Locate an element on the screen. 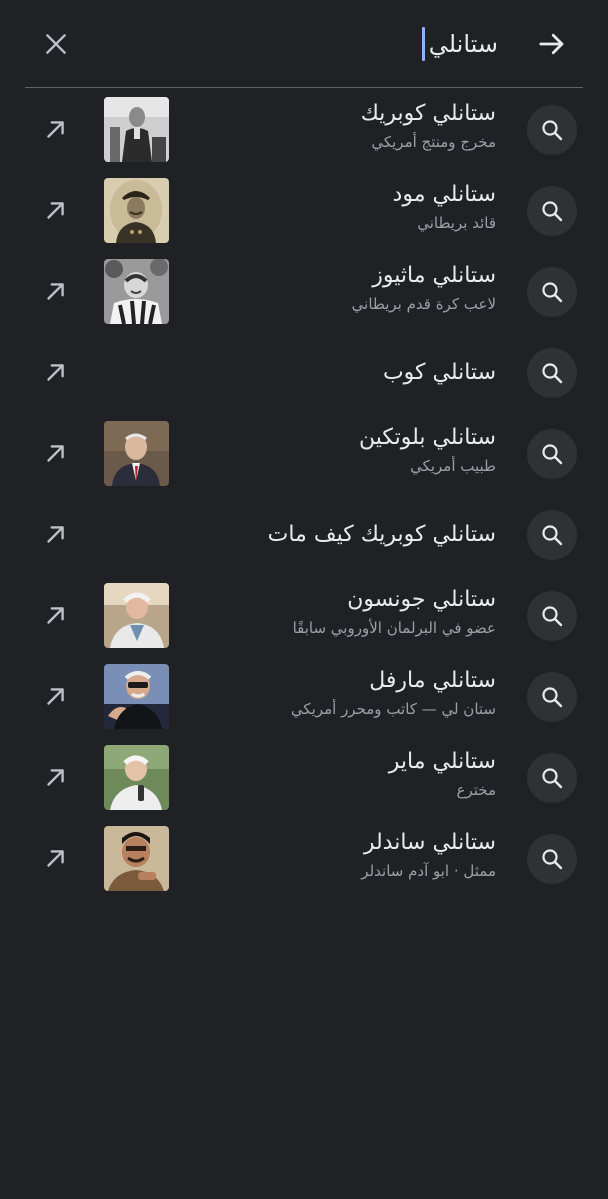 The width and height of the screenshot is (608, 1199). suggestion-title: ستانلي كوب is located at coordinates (439, 372).